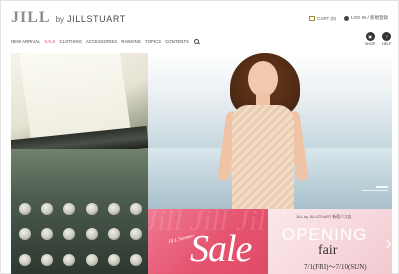 The height and width of the screenshot is (274, 399). Describe the element at coordinates (31, 17) in the screenshot. I see `logo-mark: JILL` at that location.